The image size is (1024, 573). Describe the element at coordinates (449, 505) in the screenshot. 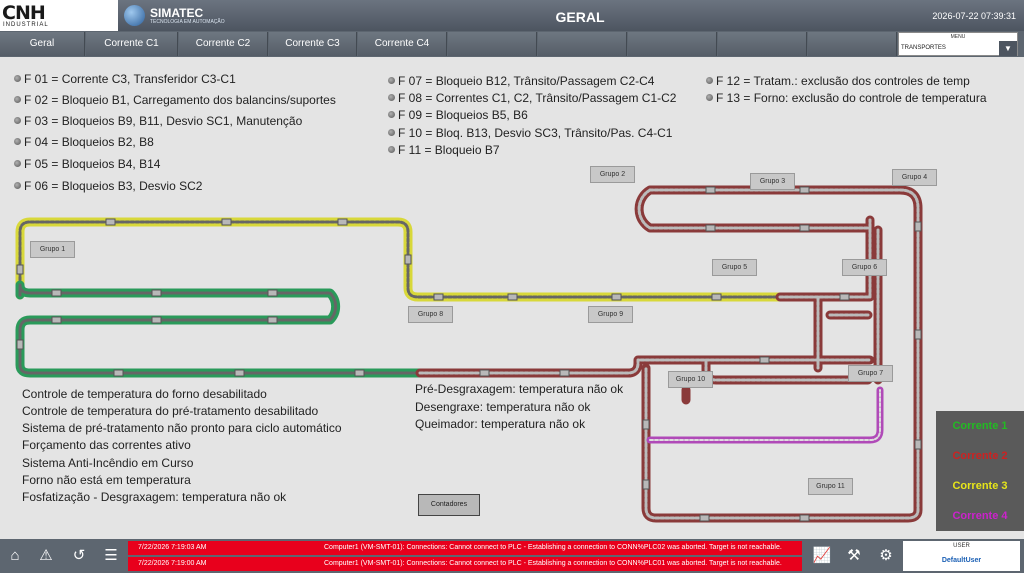

I see `contadores-button: Contadores` at that location.